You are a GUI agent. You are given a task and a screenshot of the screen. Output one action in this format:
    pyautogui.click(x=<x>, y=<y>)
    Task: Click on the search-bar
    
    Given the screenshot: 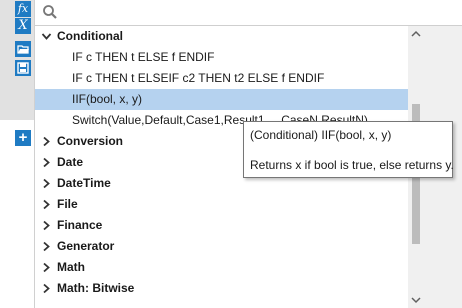 What is the action you would take?
    pyautogui.click(x=248, y=13)
    